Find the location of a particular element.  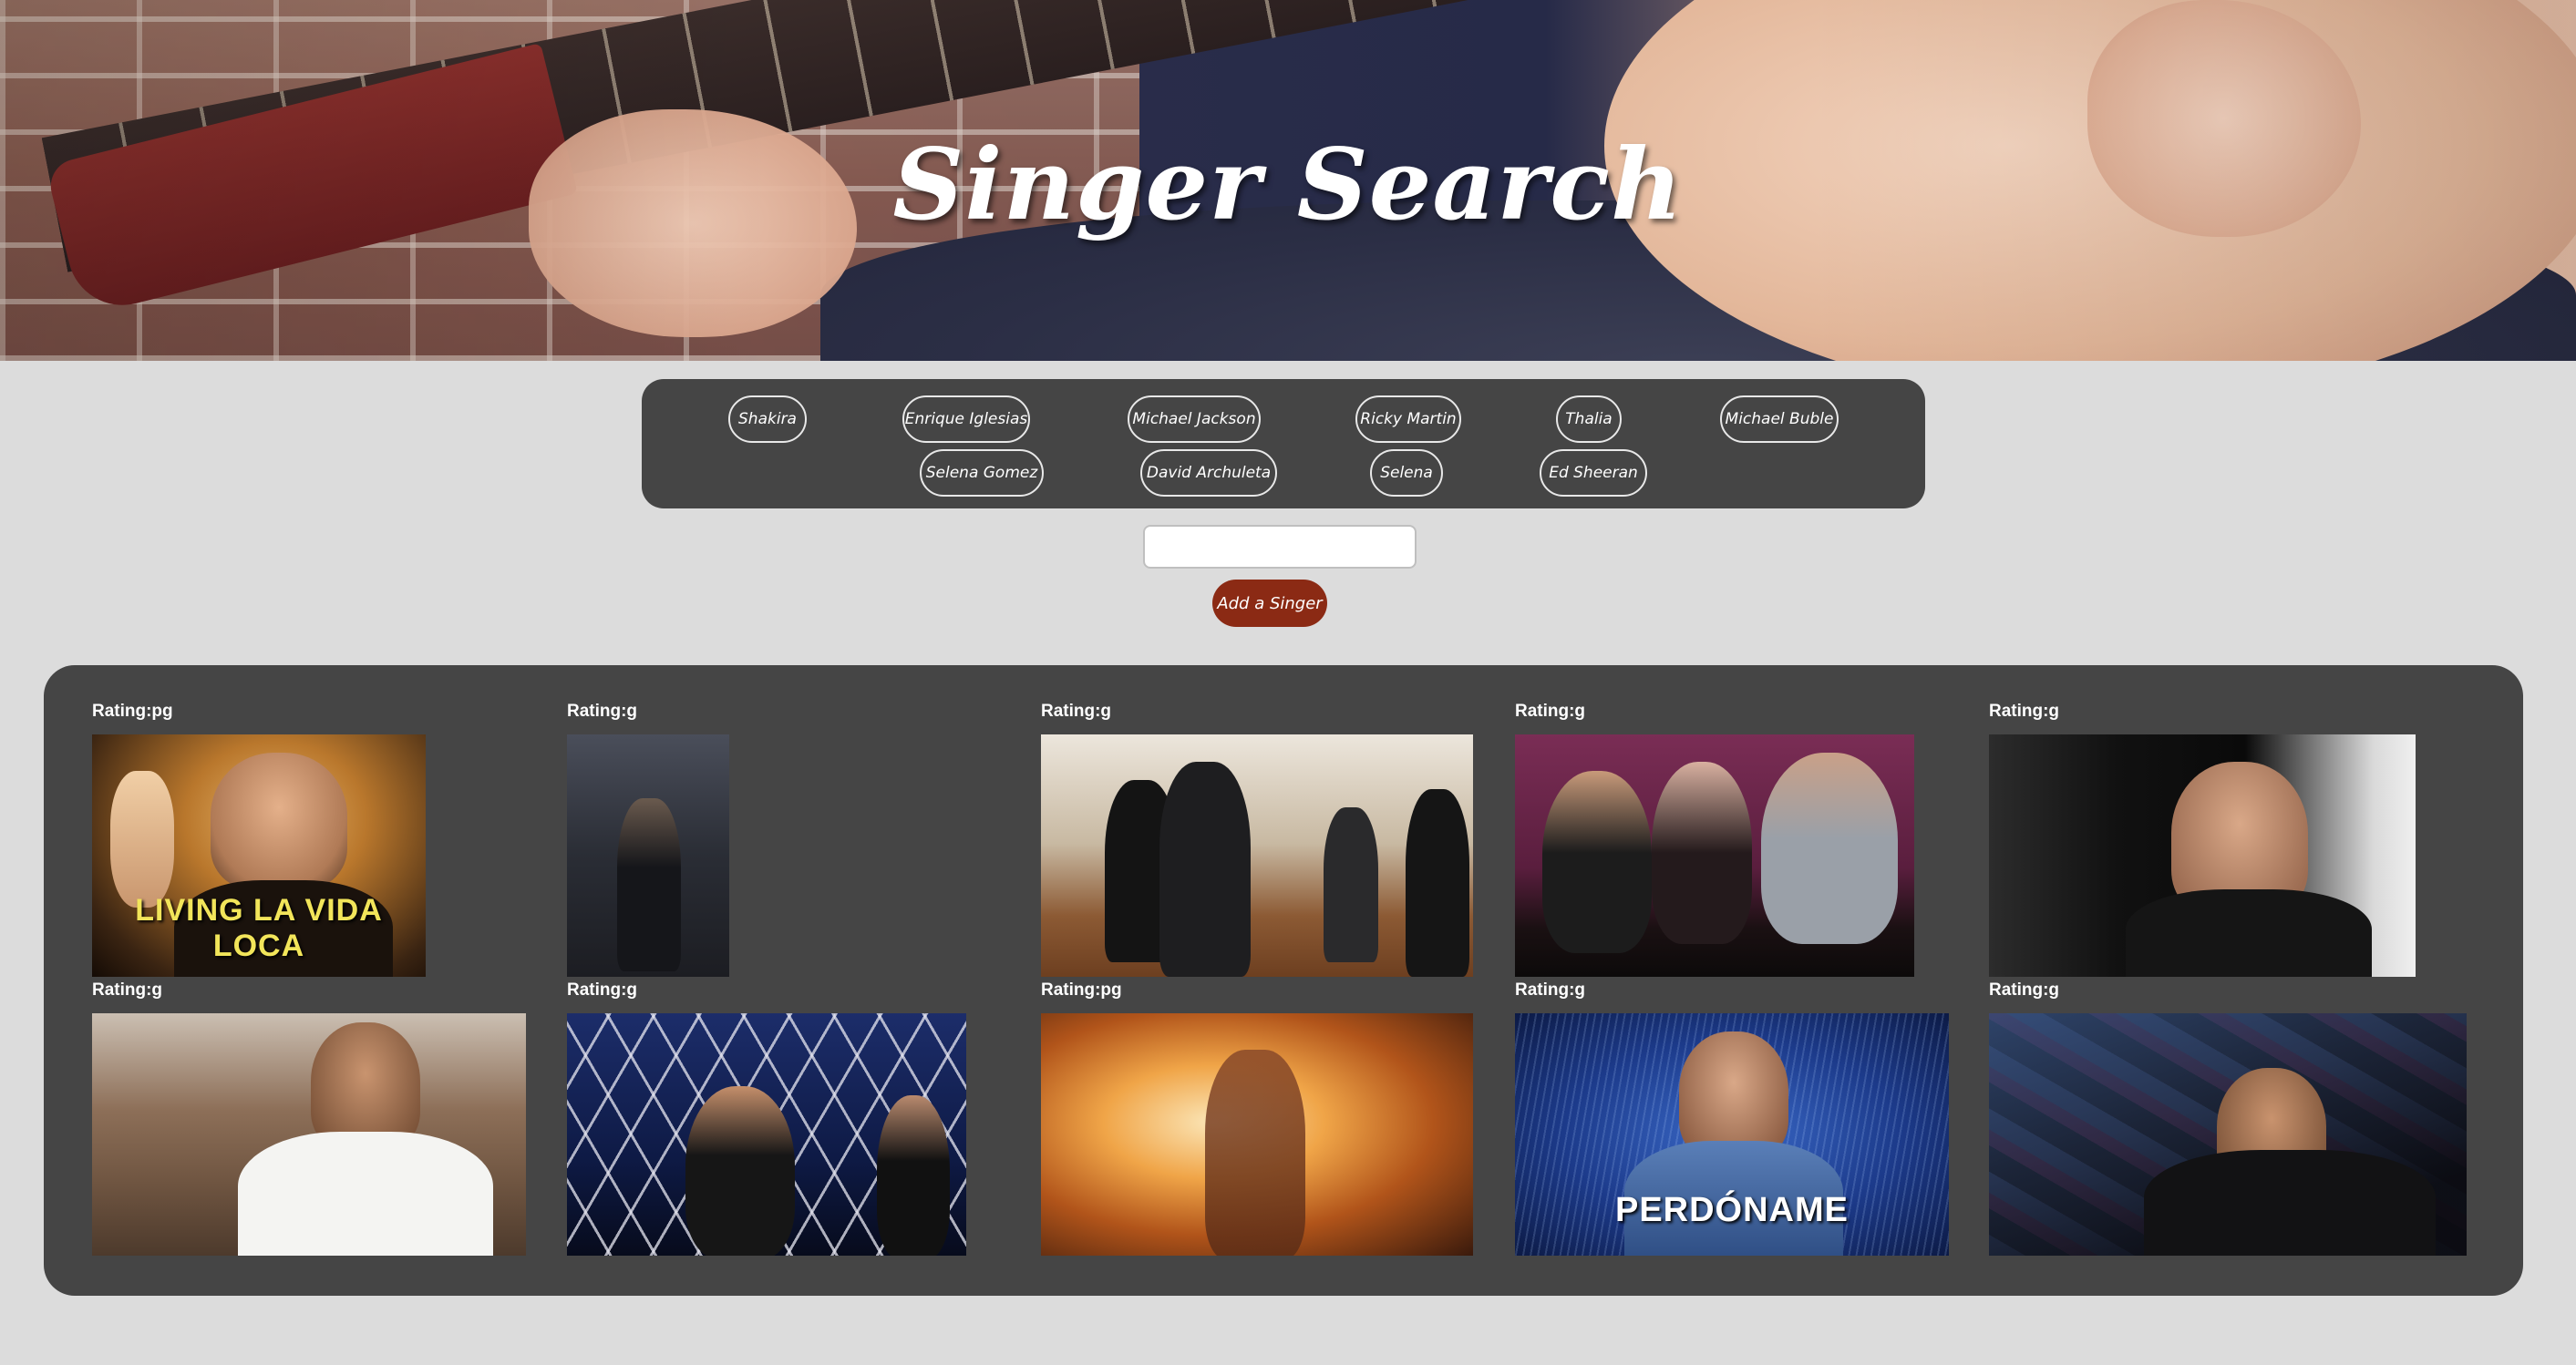

singer-button-selena-gomez: Selena Gomez is located at coordinates (982, 473).